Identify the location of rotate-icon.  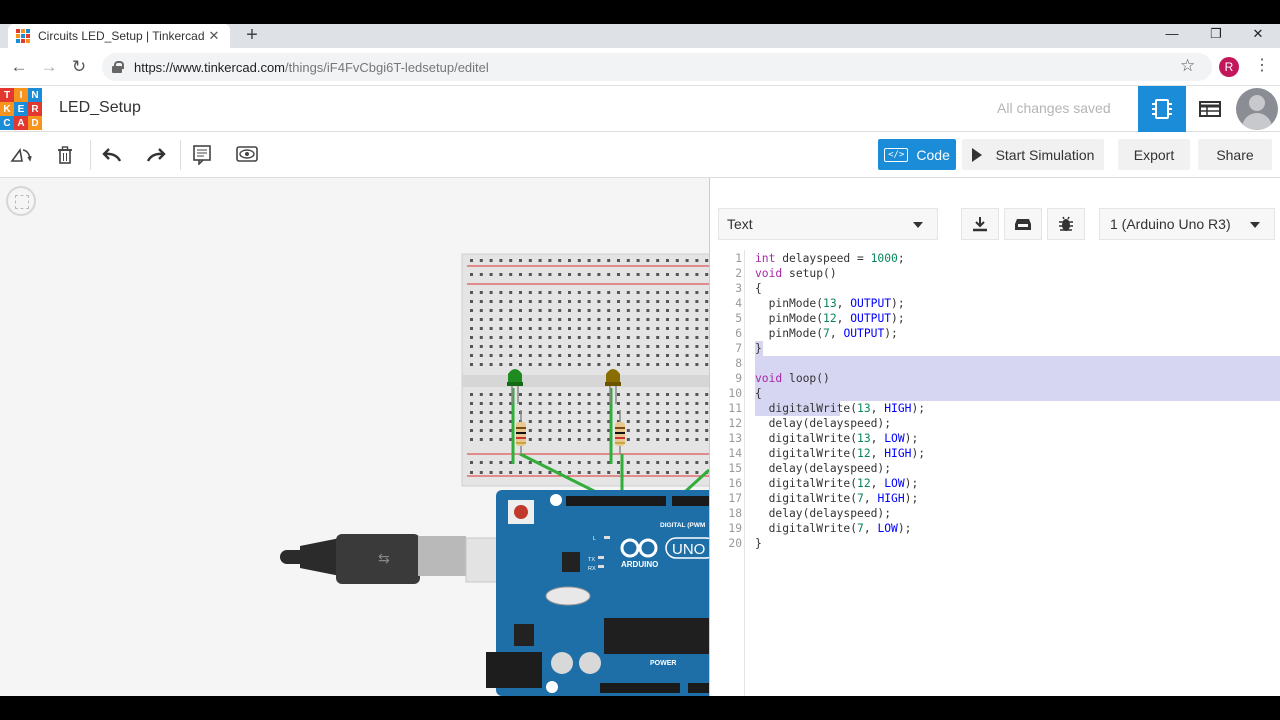
(21, 155).